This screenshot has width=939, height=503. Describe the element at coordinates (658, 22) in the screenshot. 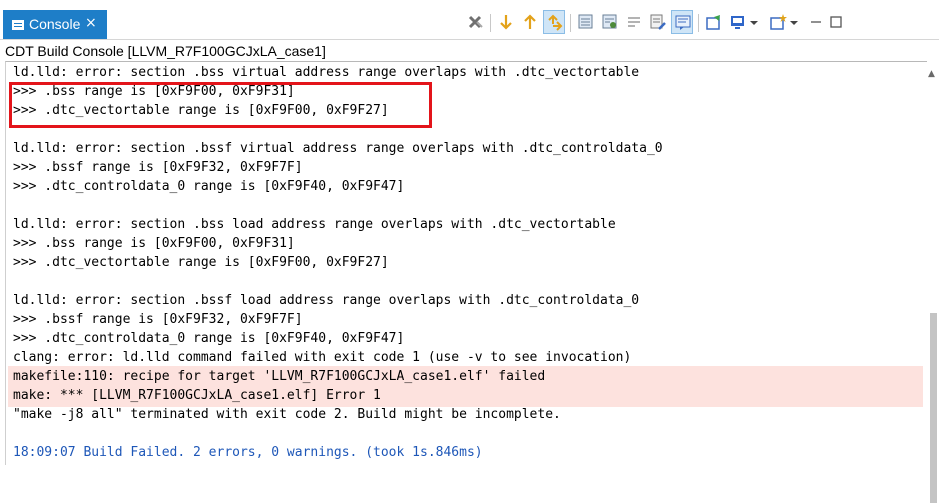

I see `clear-console-icon` at that location.